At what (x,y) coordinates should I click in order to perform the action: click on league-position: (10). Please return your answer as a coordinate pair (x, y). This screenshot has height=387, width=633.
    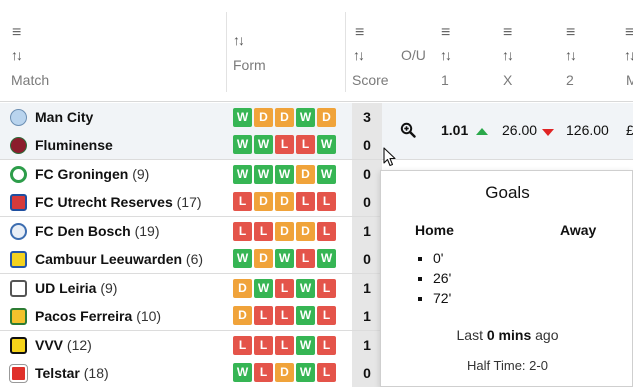
    Looking at the image, I should click on (149, 316).